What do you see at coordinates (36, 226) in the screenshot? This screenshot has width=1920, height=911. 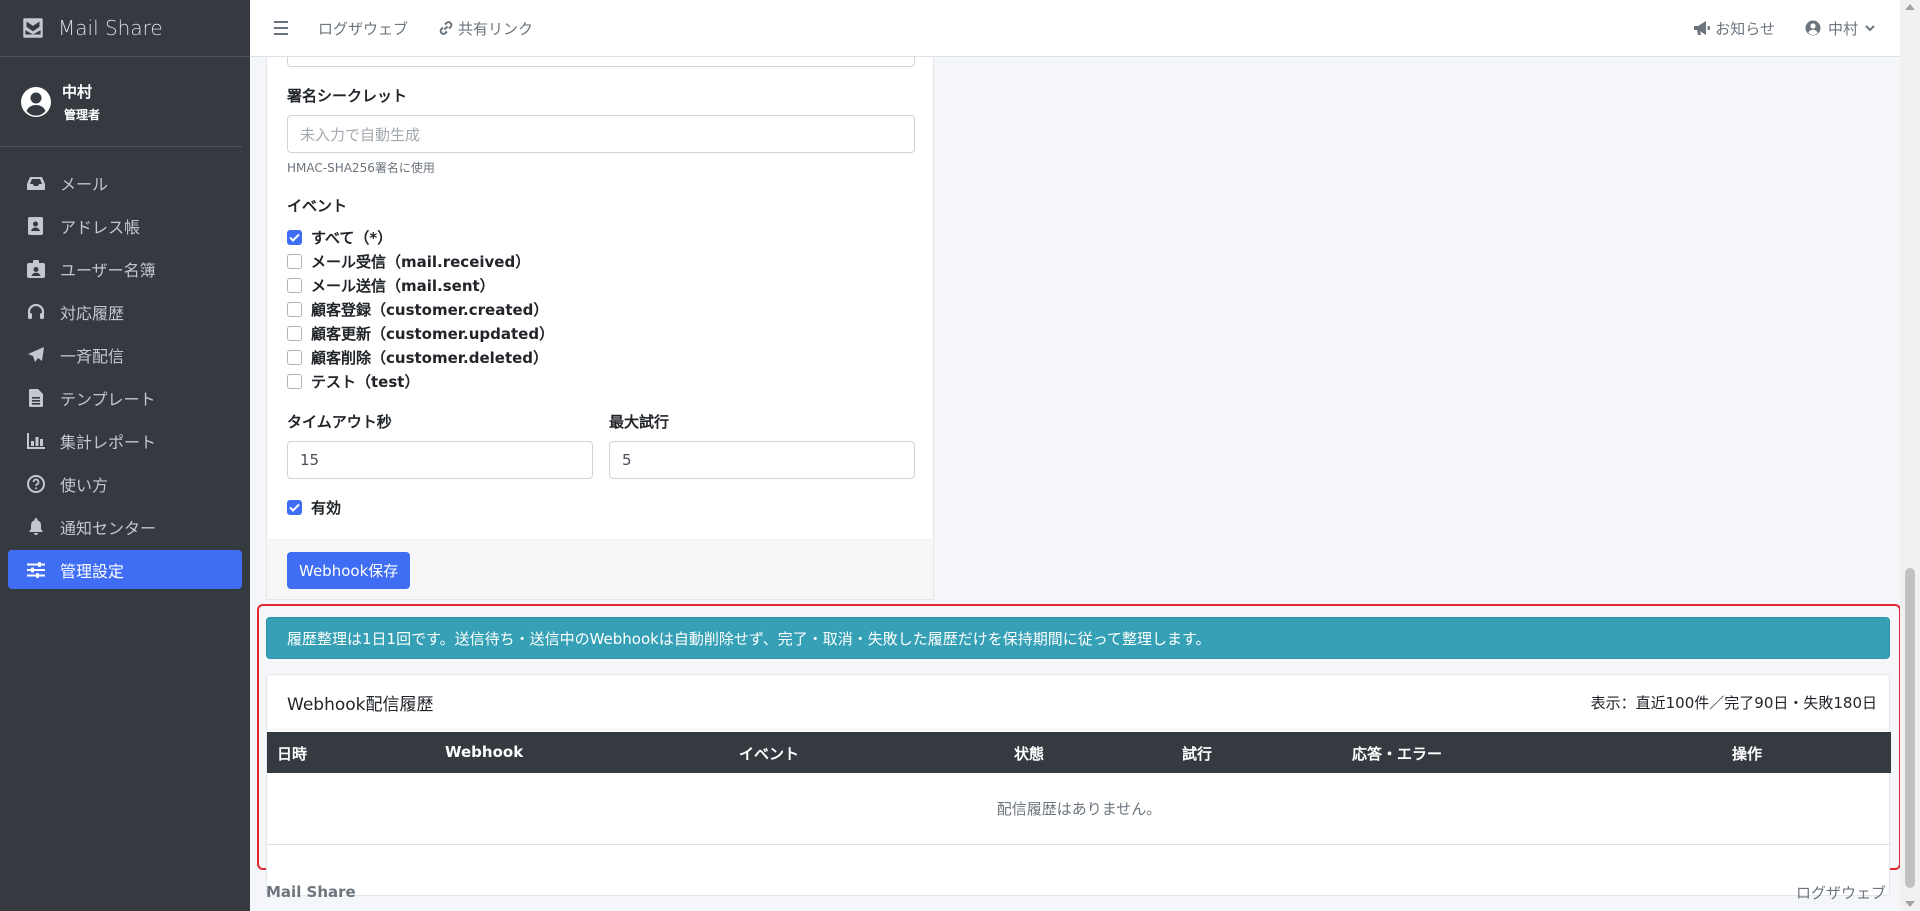 I see `address-book-icon` at bounding box center [36, 226].